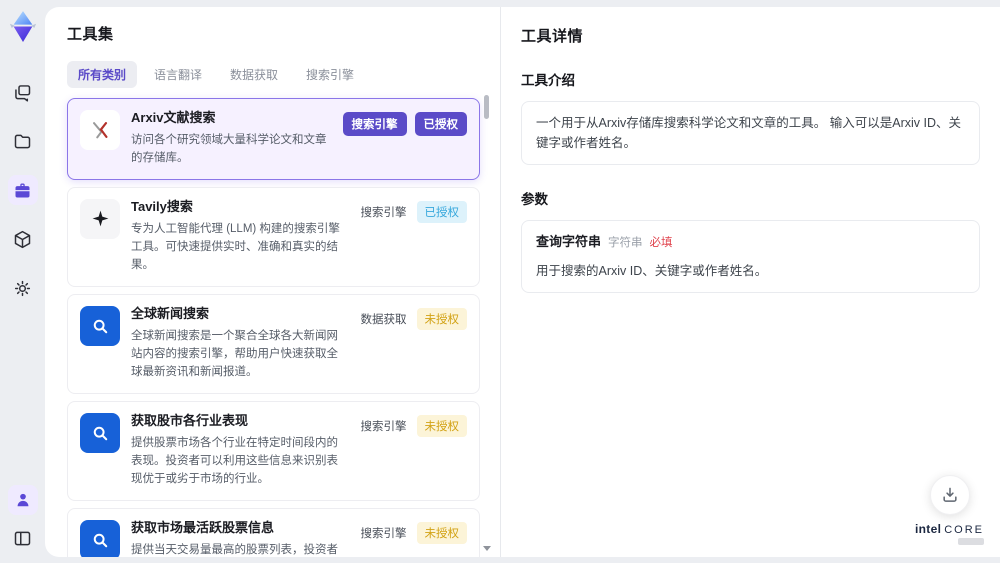 The width and height of the screenshot is (1000, 563). I want to click on folder-icon, so click(22, 141).